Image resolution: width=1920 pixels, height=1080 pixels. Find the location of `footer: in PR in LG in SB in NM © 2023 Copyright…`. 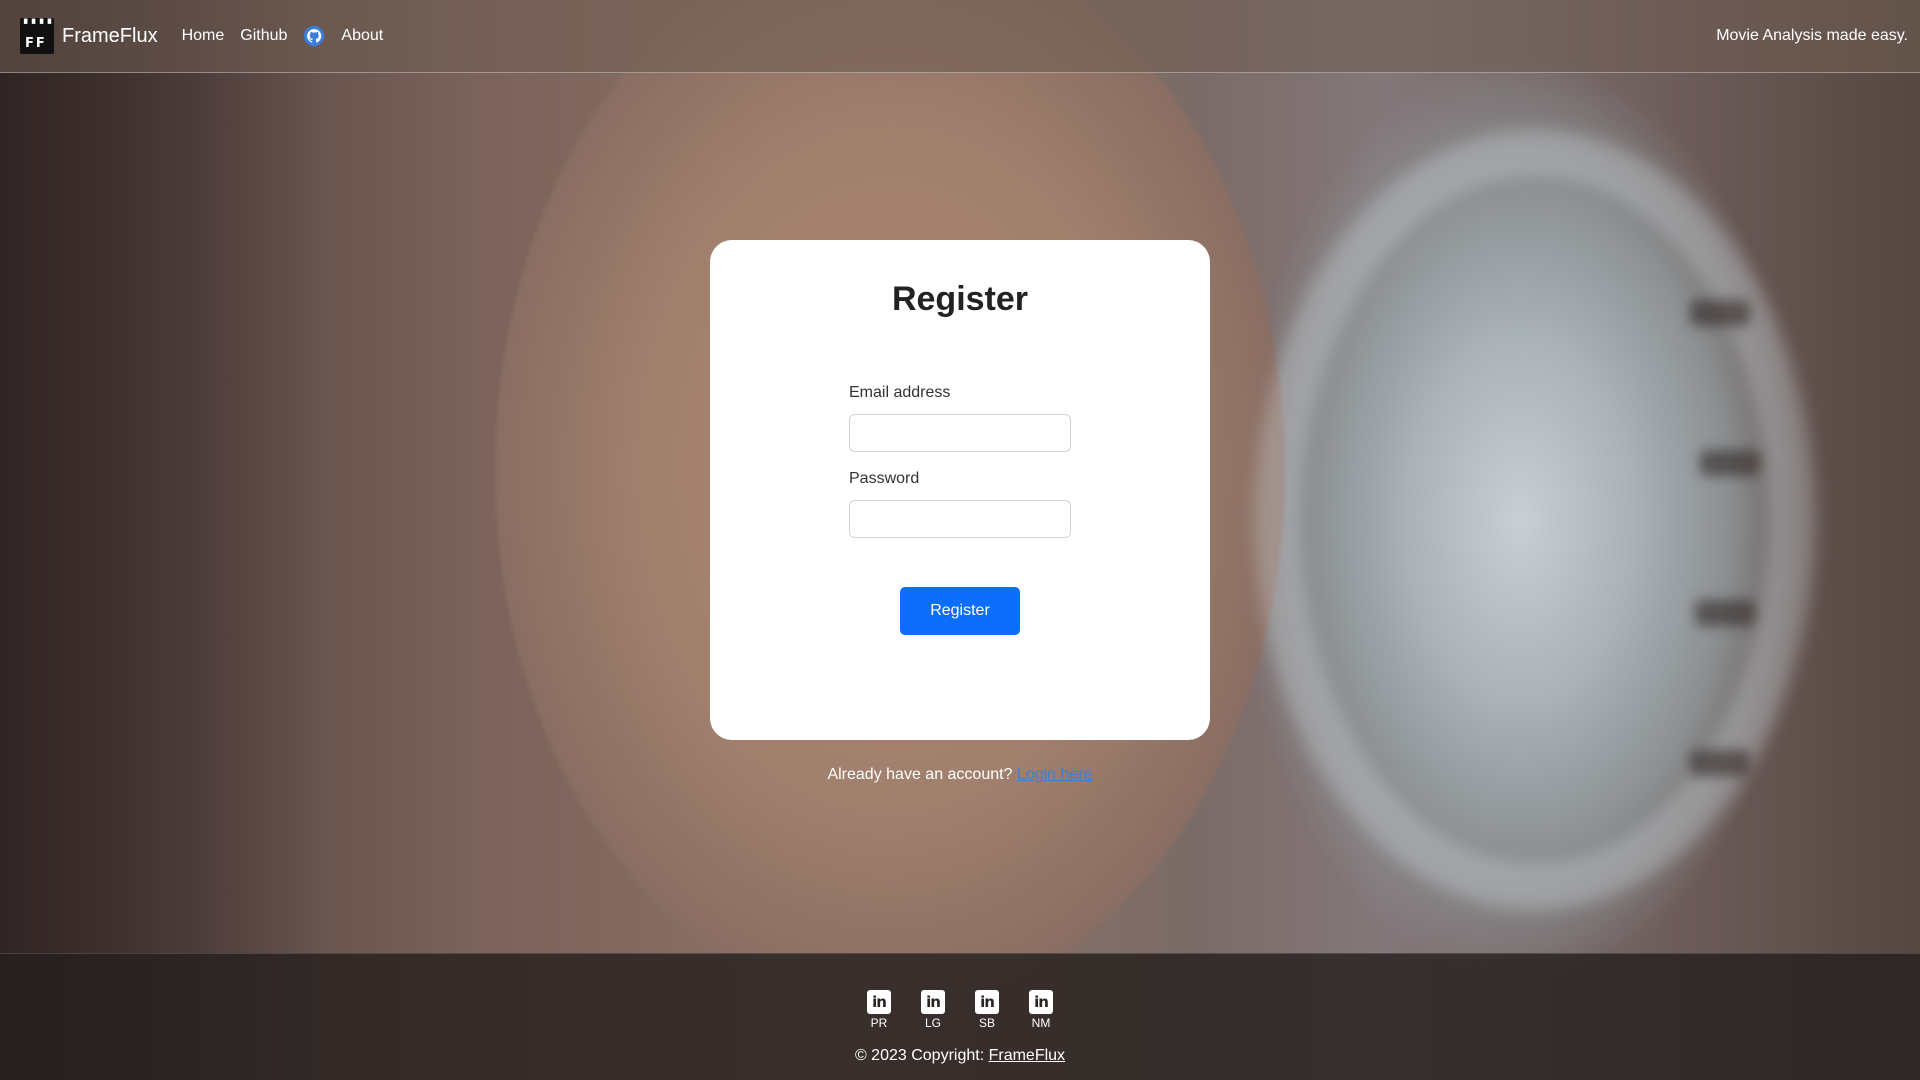

footer: in PR in LG in SB in NM © 2023 Copyright… is located at coordinates (960, 1016).